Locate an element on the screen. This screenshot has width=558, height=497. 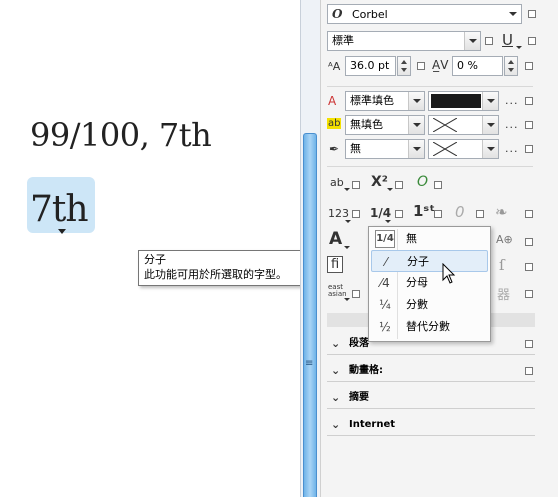
uppercase-icon: ab is located at coordinates (337, 182).